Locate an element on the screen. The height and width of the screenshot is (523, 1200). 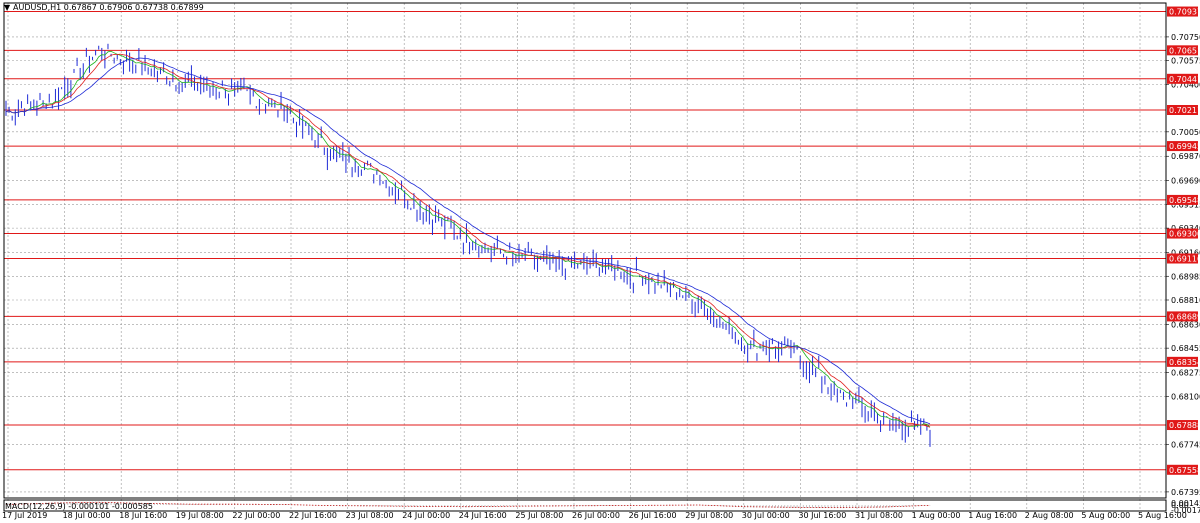
price-label: 0.69870 is located at coordinates (1185, 156).